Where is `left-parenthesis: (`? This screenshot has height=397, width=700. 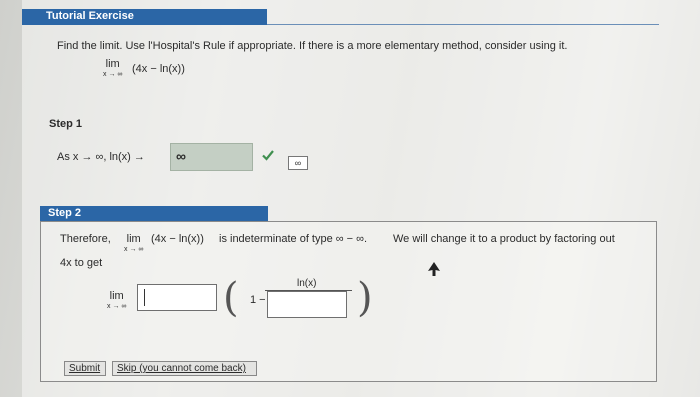
left-parenthesis: ( is located at coordinates (231, 298).